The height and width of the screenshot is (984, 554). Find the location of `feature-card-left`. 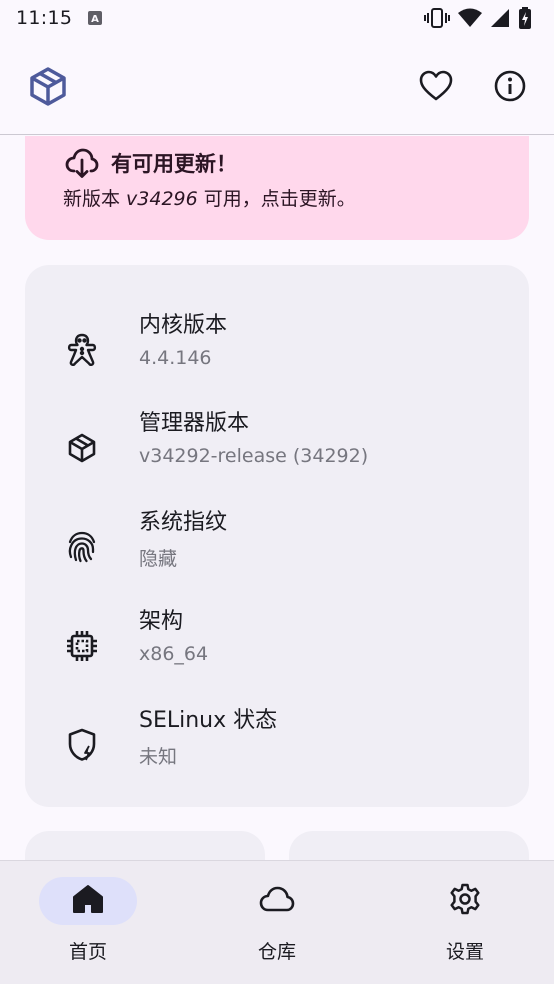

feature-card-left is located at coordinates (145, 845).